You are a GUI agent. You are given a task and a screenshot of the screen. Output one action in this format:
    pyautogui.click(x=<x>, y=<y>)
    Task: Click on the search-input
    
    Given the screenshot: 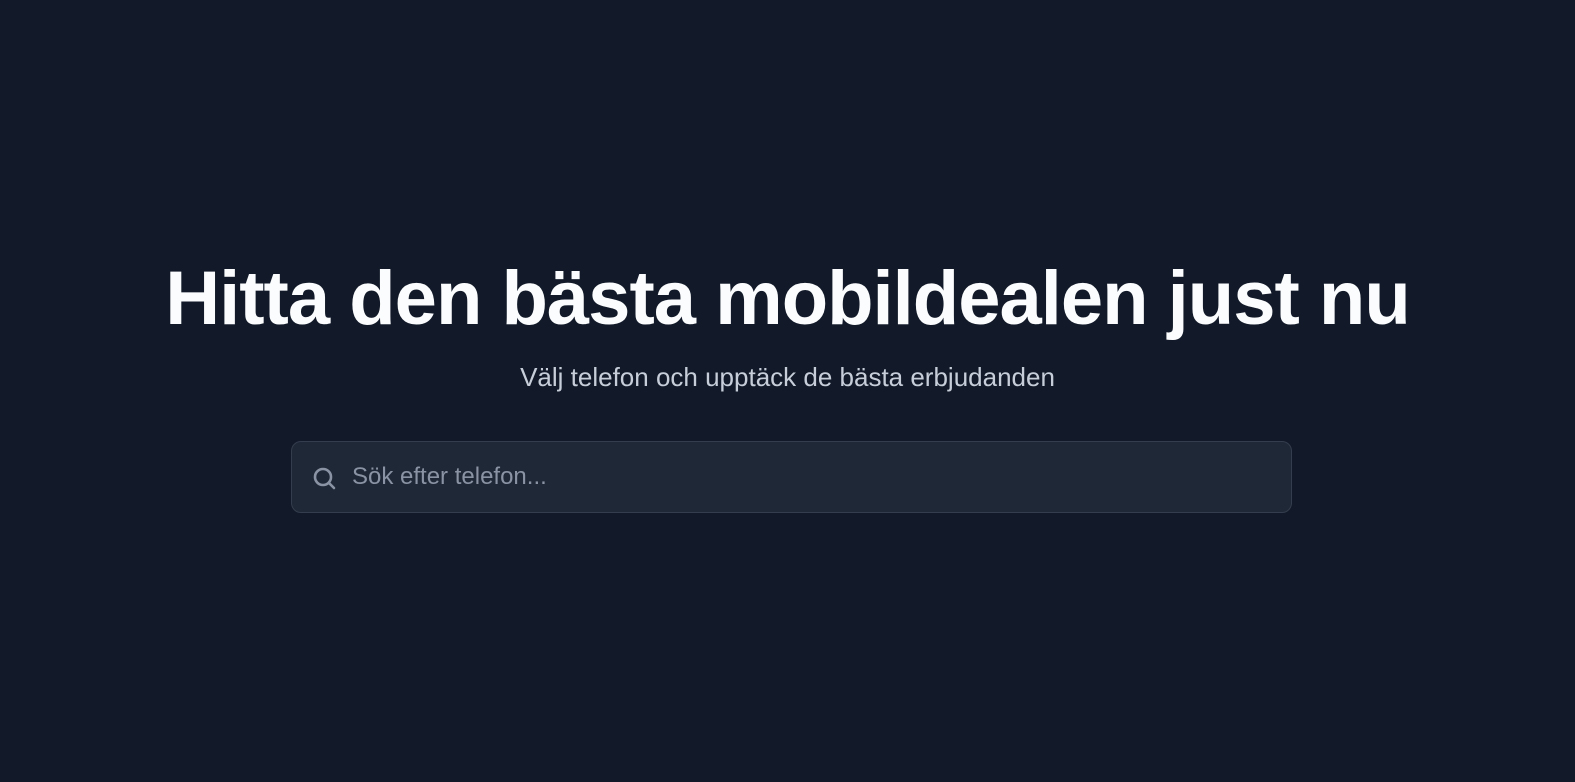 What is the action you would take?
    pyautogui.click(x=810, y=477)
    